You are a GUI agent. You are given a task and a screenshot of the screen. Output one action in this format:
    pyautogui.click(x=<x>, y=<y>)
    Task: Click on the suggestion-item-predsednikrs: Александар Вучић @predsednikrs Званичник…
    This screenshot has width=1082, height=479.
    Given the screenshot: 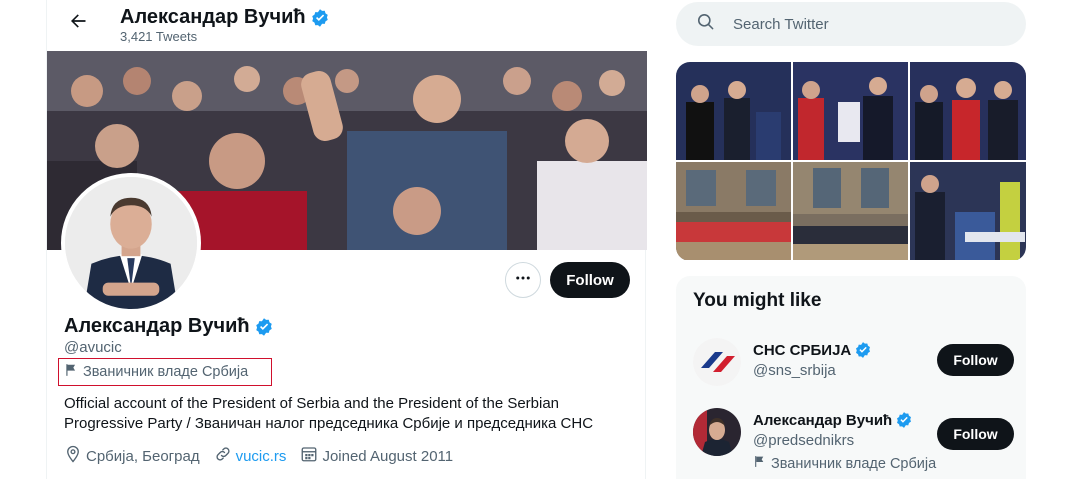 What is the action you would take?
    pyautogui.click(x=853, y=440)
    